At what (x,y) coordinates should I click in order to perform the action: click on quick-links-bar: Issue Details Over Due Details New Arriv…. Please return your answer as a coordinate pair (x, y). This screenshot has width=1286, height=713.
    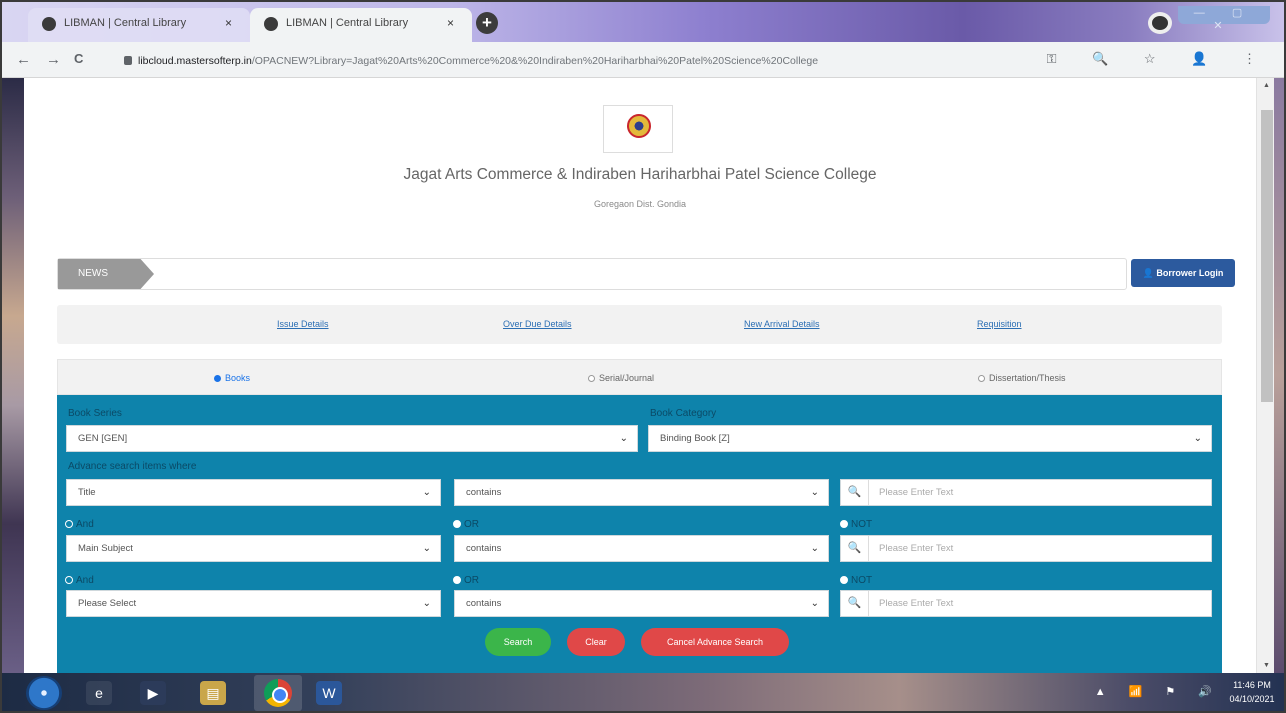
    Looking at the image, I should click on (639, 324).